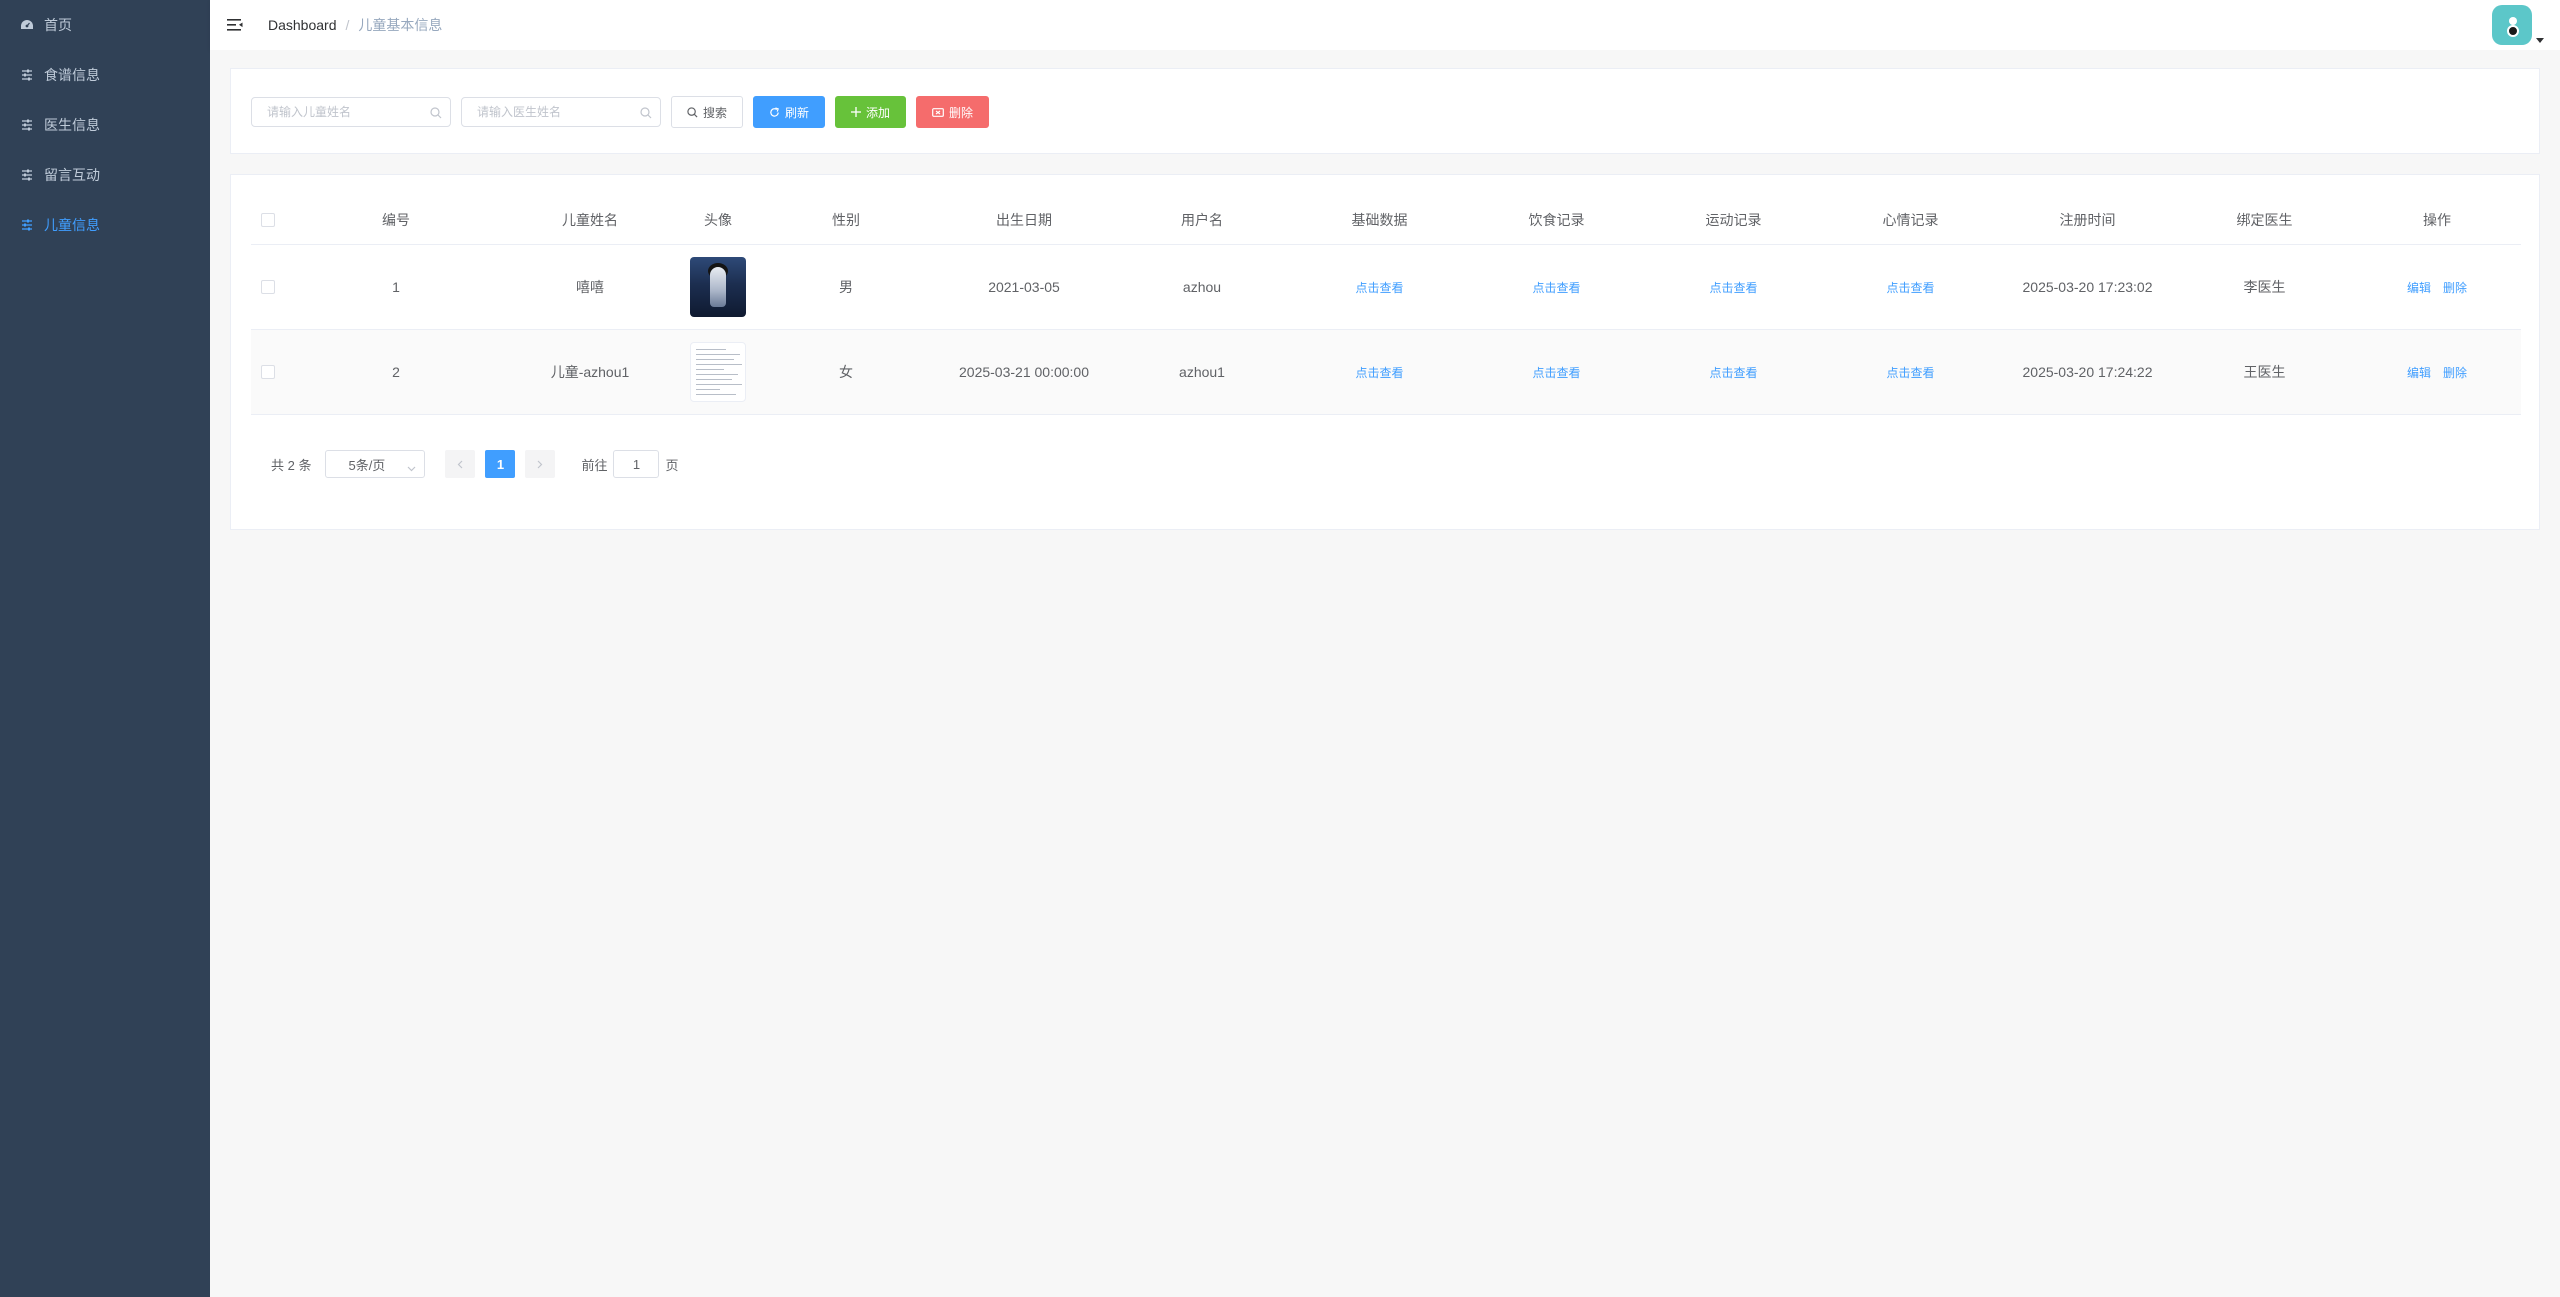 The height and width of the screenshot is (1297, 2560). Describe the element at coordinates (105, 225) in the screenshot. I see `sidebar-item-children: 儿童信息` at that location.